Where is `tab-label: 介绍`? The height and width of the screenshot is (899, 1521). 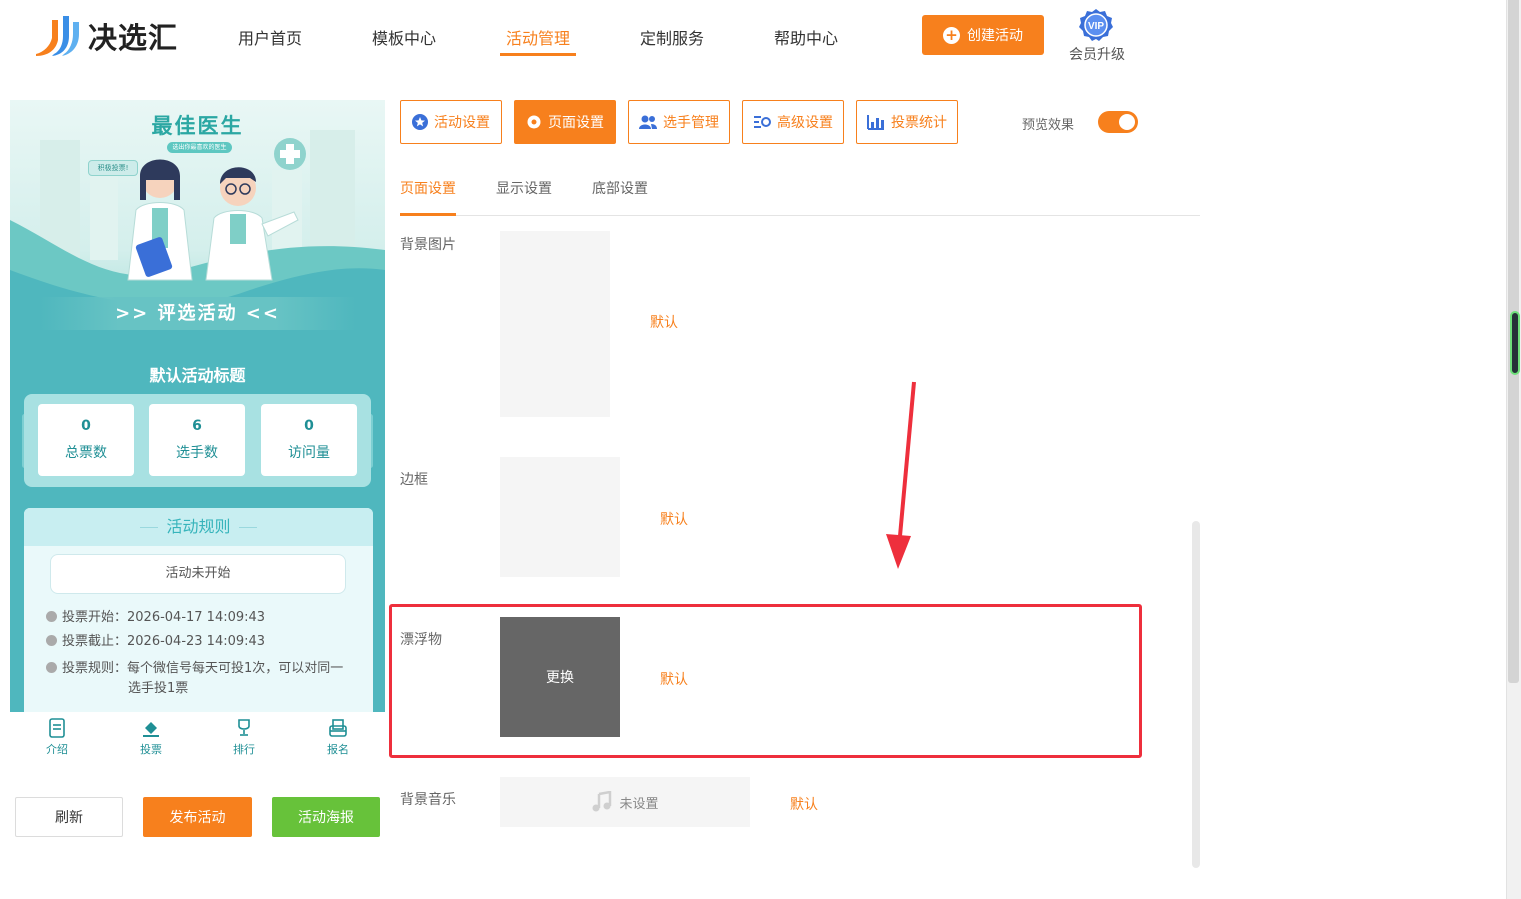 tab-label: 介绍 is located at coordinates (57, 749).